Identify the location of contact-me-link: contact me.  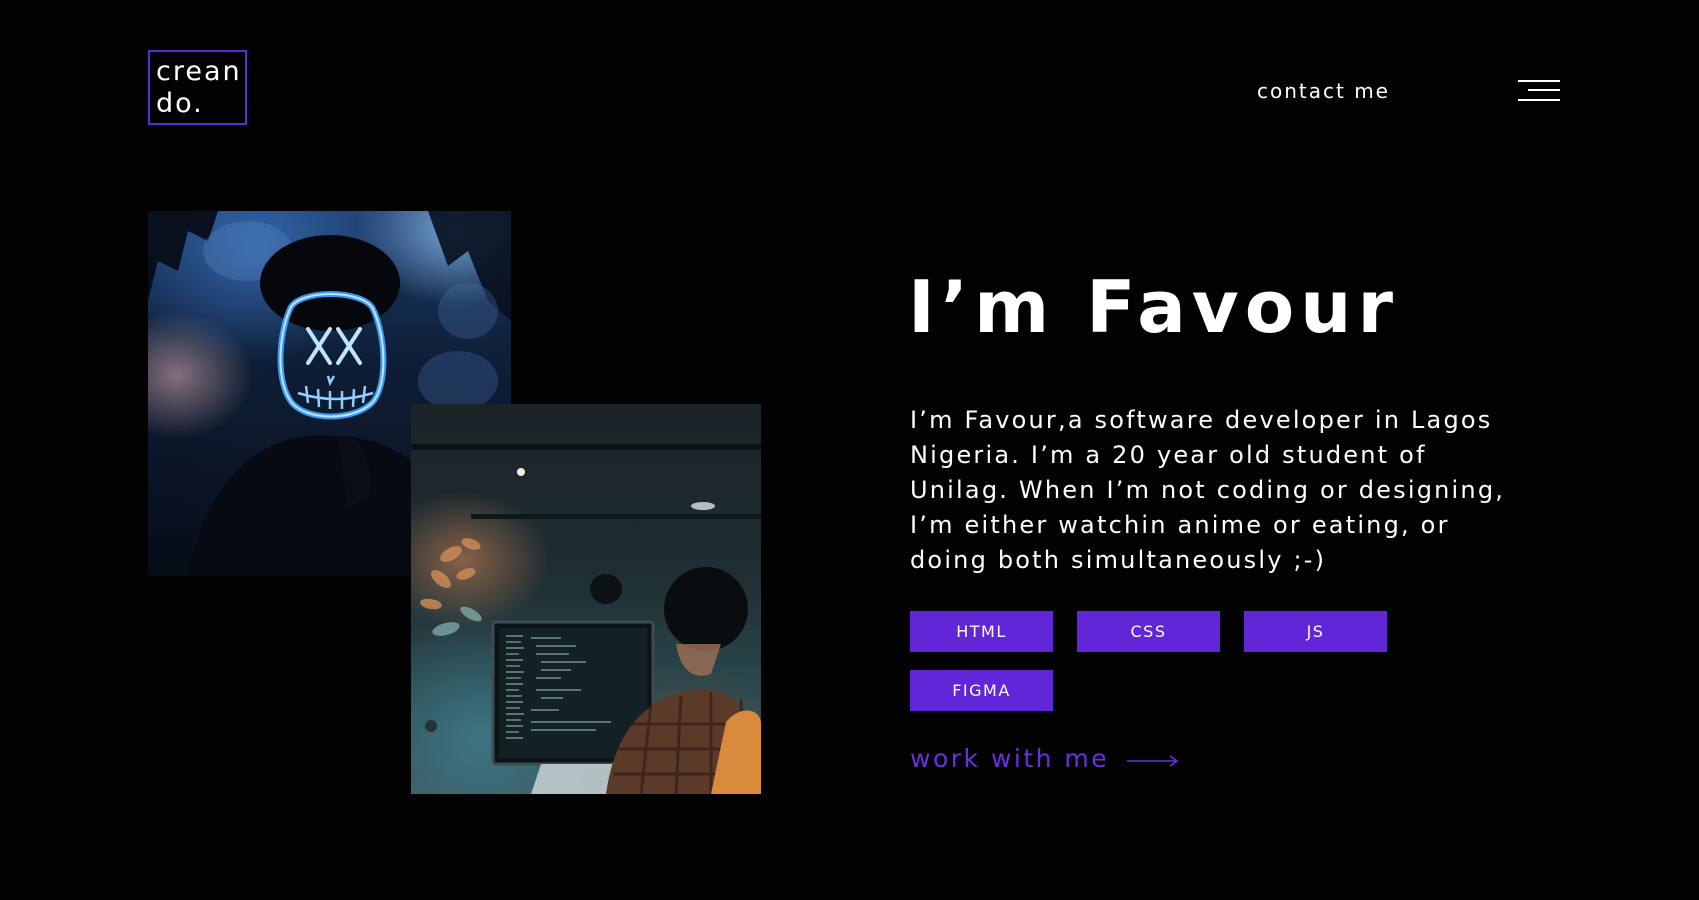
(1323, 91).